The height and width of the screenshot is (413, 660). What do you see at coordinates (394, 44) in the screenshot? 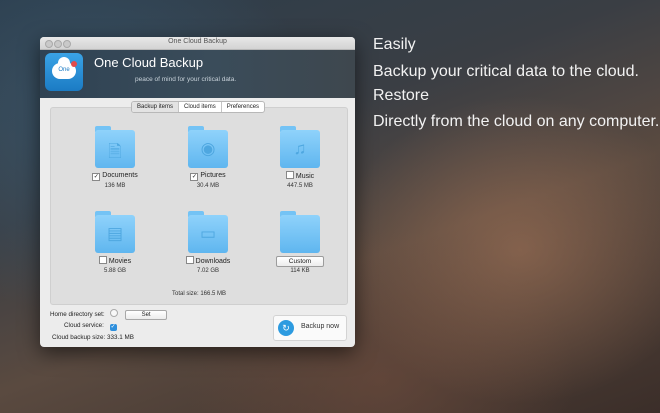
I see `hero-heading-easily: Easily` at bounding box center [394, 44].